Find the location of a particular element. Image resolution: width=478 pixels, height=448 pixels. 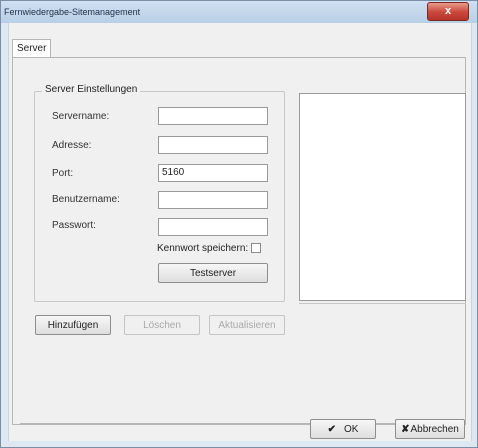

window-title: Fernwiedergabe-Sitemanagement is located at coordinates (72, 12).